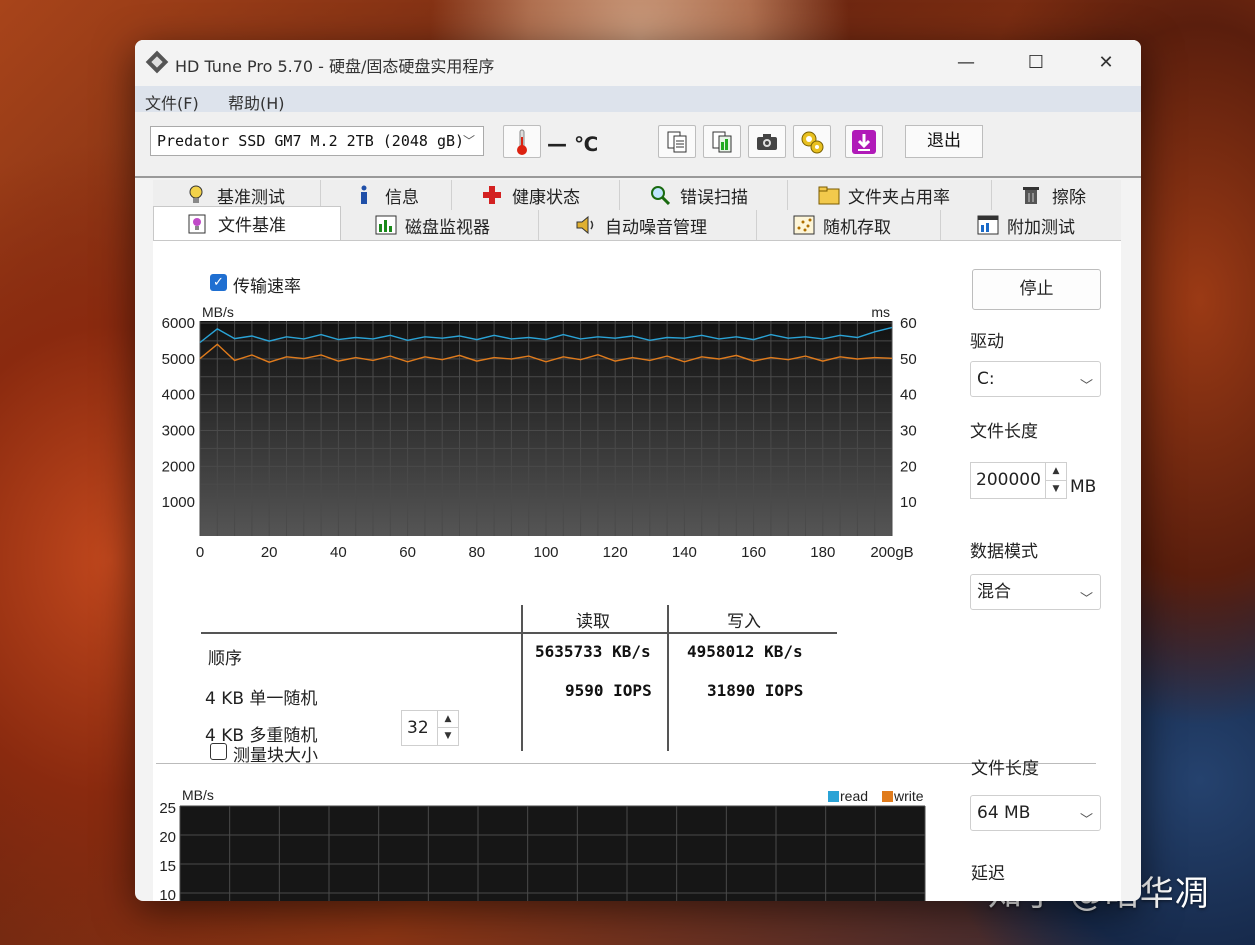 The width and height of the screenshot is (1255, 945). I want to click on sequential-label: 顺序, so click(225, 659).